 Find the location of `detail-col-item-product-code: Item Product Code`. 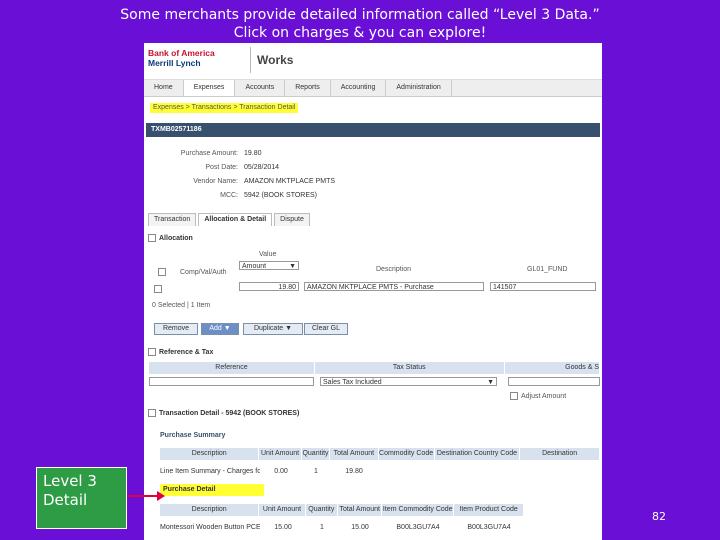

detail-col-item-product-code: Item Product Code is located at coordinates (489, 510).